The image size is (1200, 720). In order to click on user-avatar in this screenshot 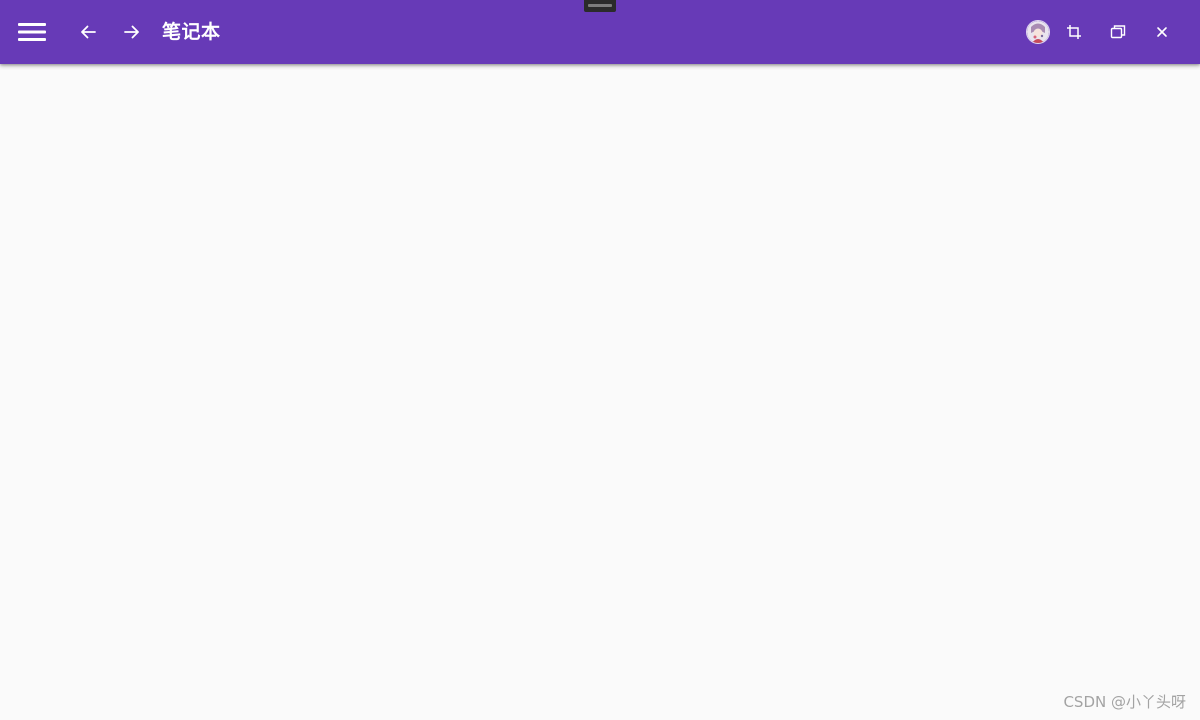, I will do `click(1038, 32)`.